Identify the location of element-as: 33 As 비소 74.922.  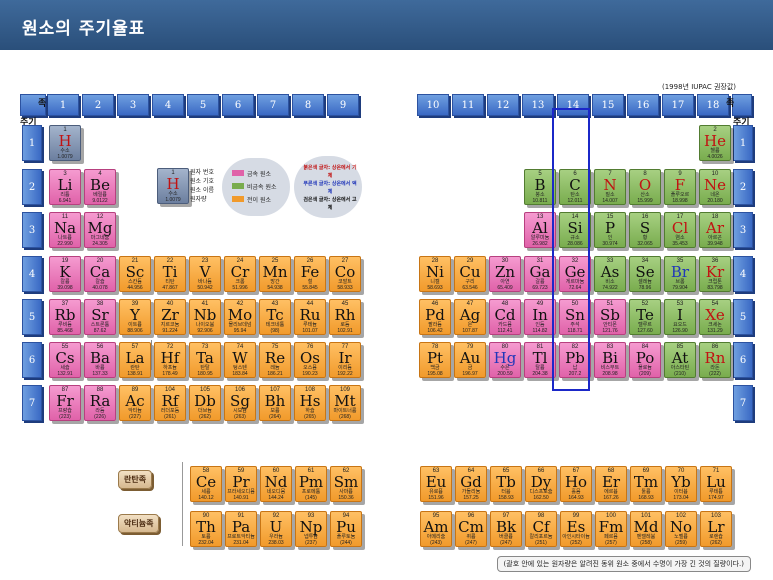
(610, 274).